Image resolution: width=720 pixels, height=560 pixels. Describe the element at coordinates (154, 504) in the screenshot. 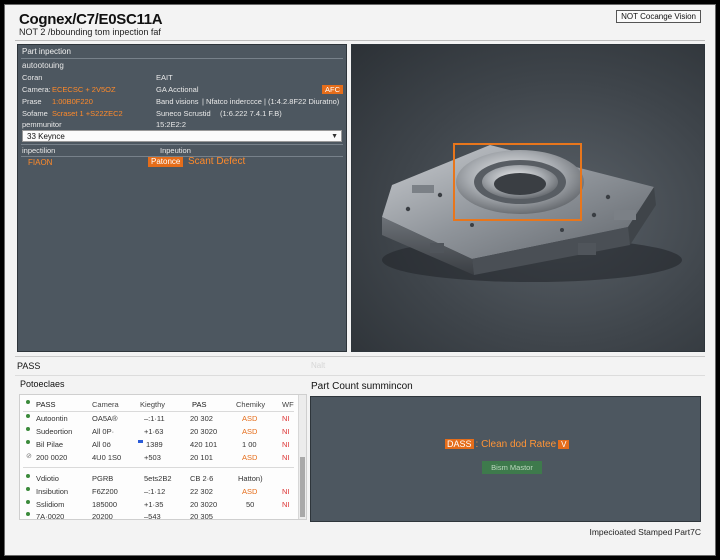

I see `cell: +1·35` at that location.